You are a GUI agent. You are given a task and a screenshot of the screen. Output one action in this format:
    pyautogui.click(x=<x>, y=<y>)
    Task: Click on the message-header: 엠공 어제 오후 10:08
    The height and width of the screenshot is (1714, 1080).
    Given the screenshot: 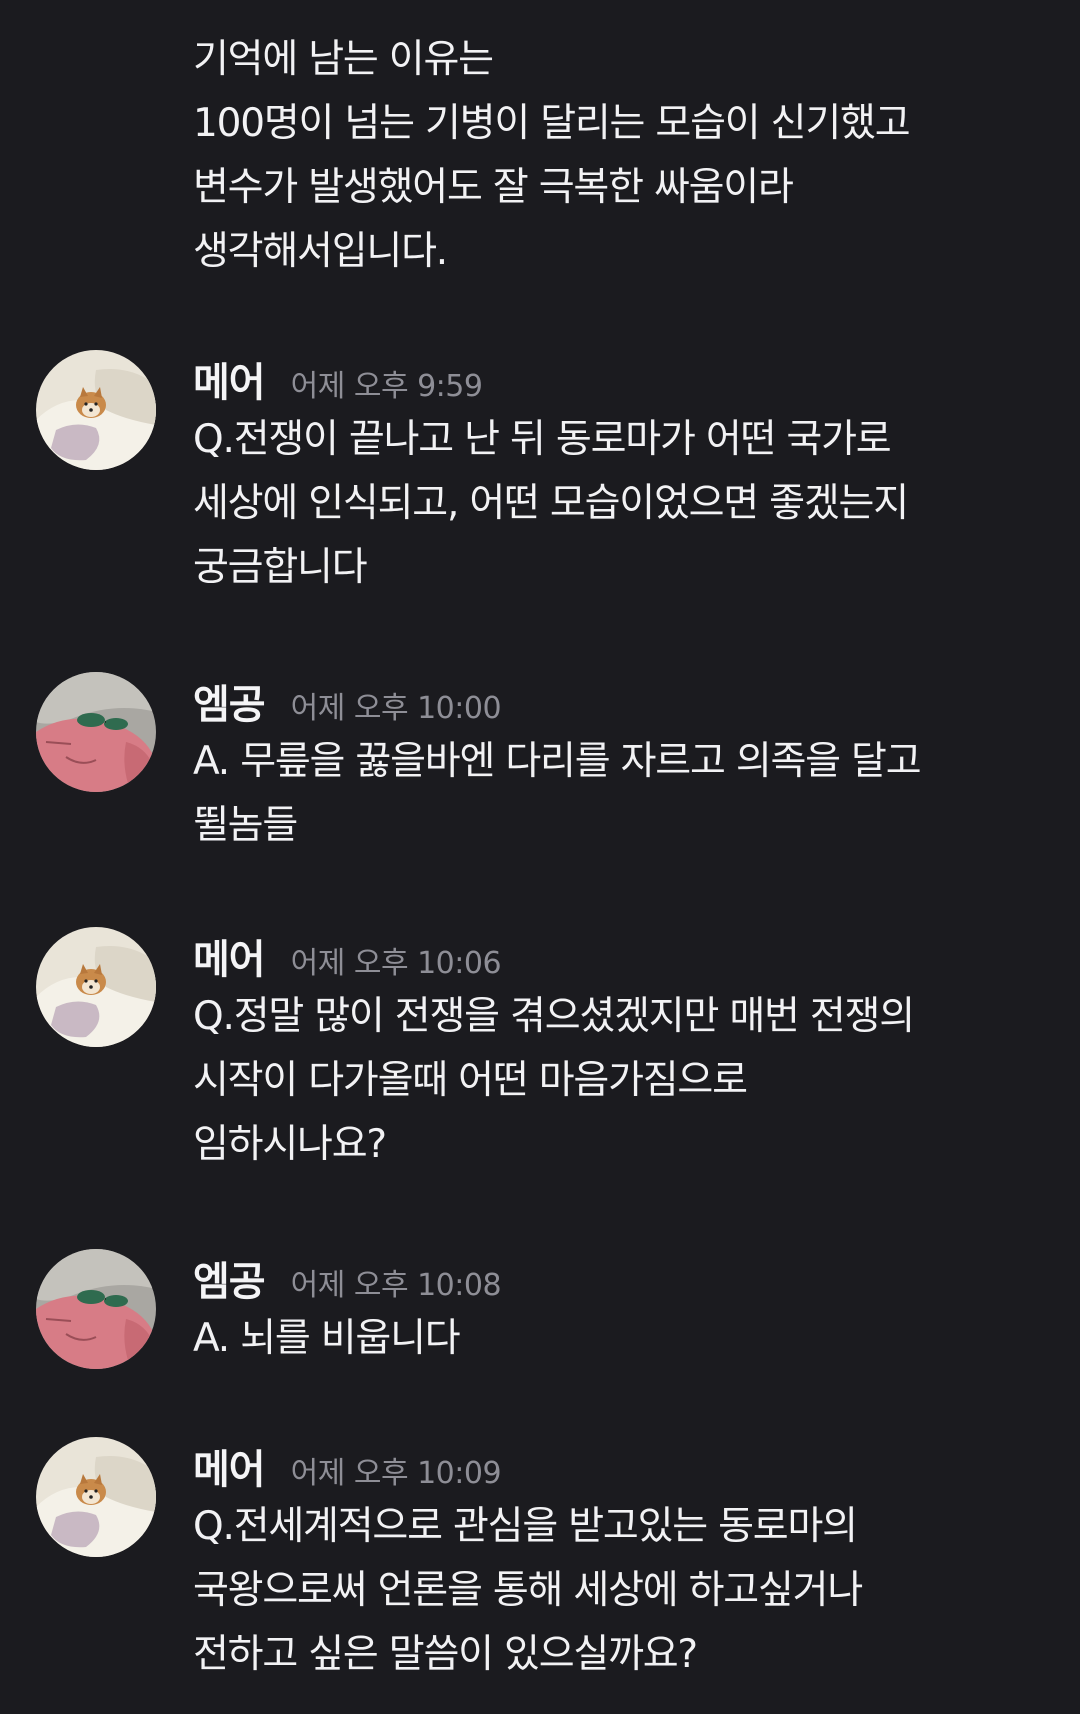 What is the action you would take?
    pyautogui.click(x=347, y=1278)
    